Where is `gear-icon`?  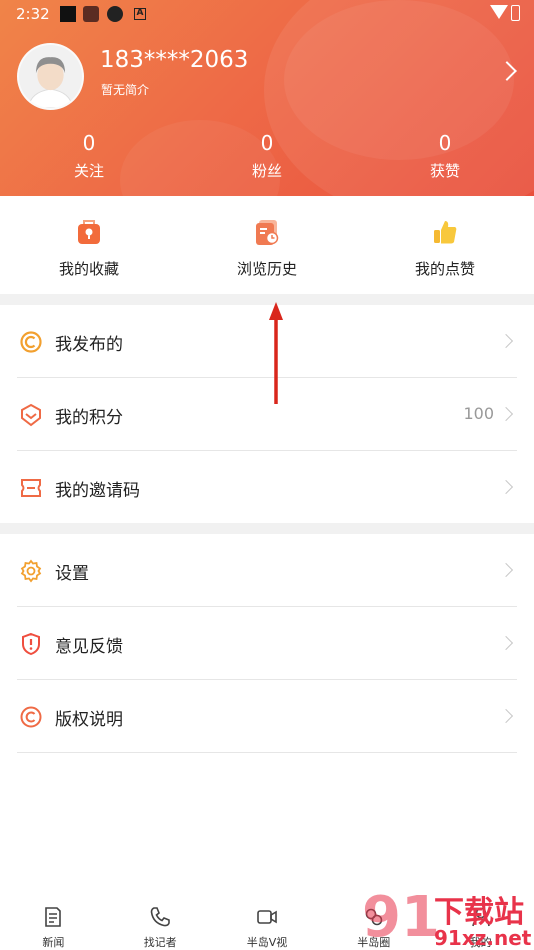 gear-icon is located at coordinates (31, 571).